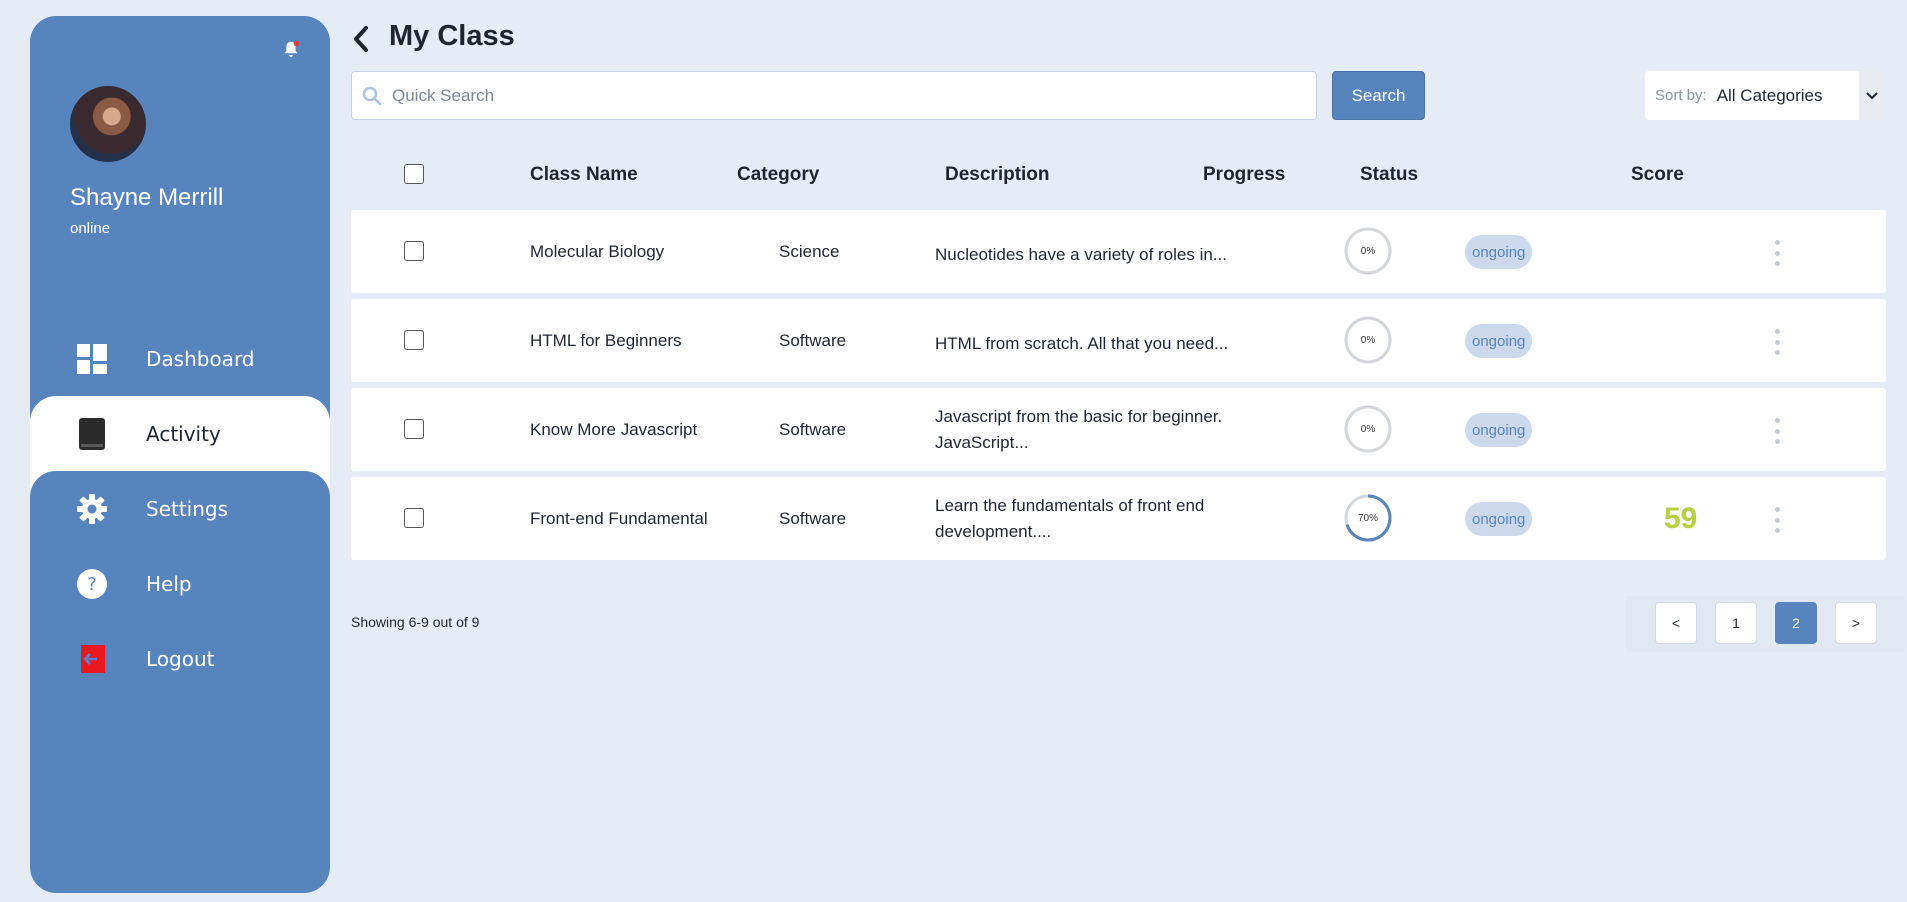  What do you see at coordinates (361, 39) in the screenshot?
I see `back-arrow-icon` at bounding box center [361, 39].